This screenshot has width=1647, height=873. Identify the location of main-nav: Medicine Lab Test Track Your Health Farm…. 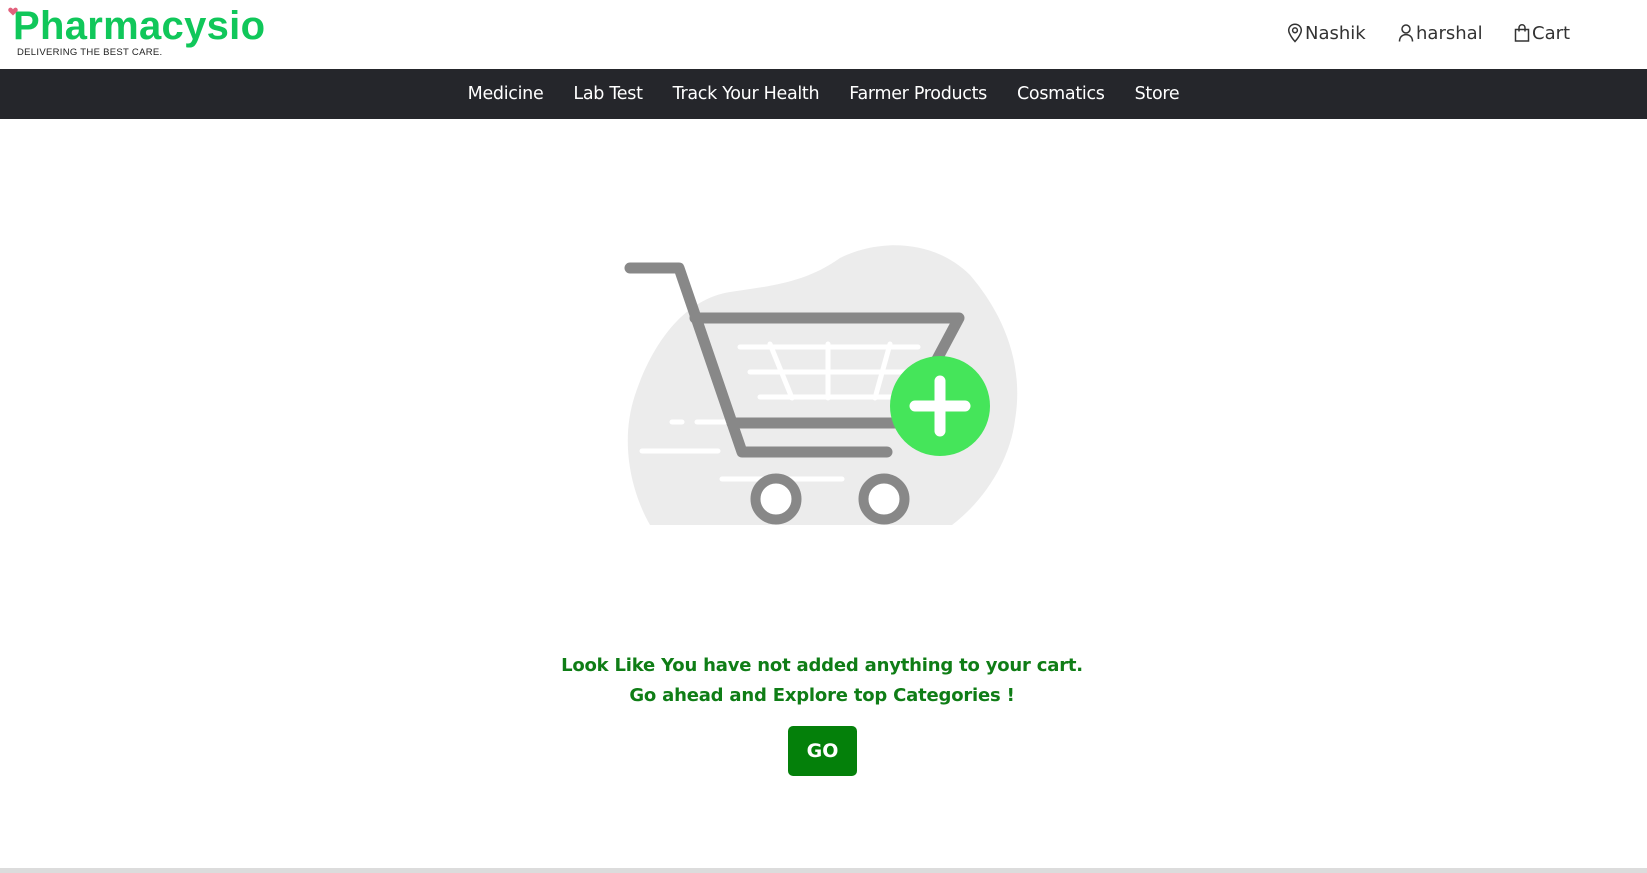
(823, 94).